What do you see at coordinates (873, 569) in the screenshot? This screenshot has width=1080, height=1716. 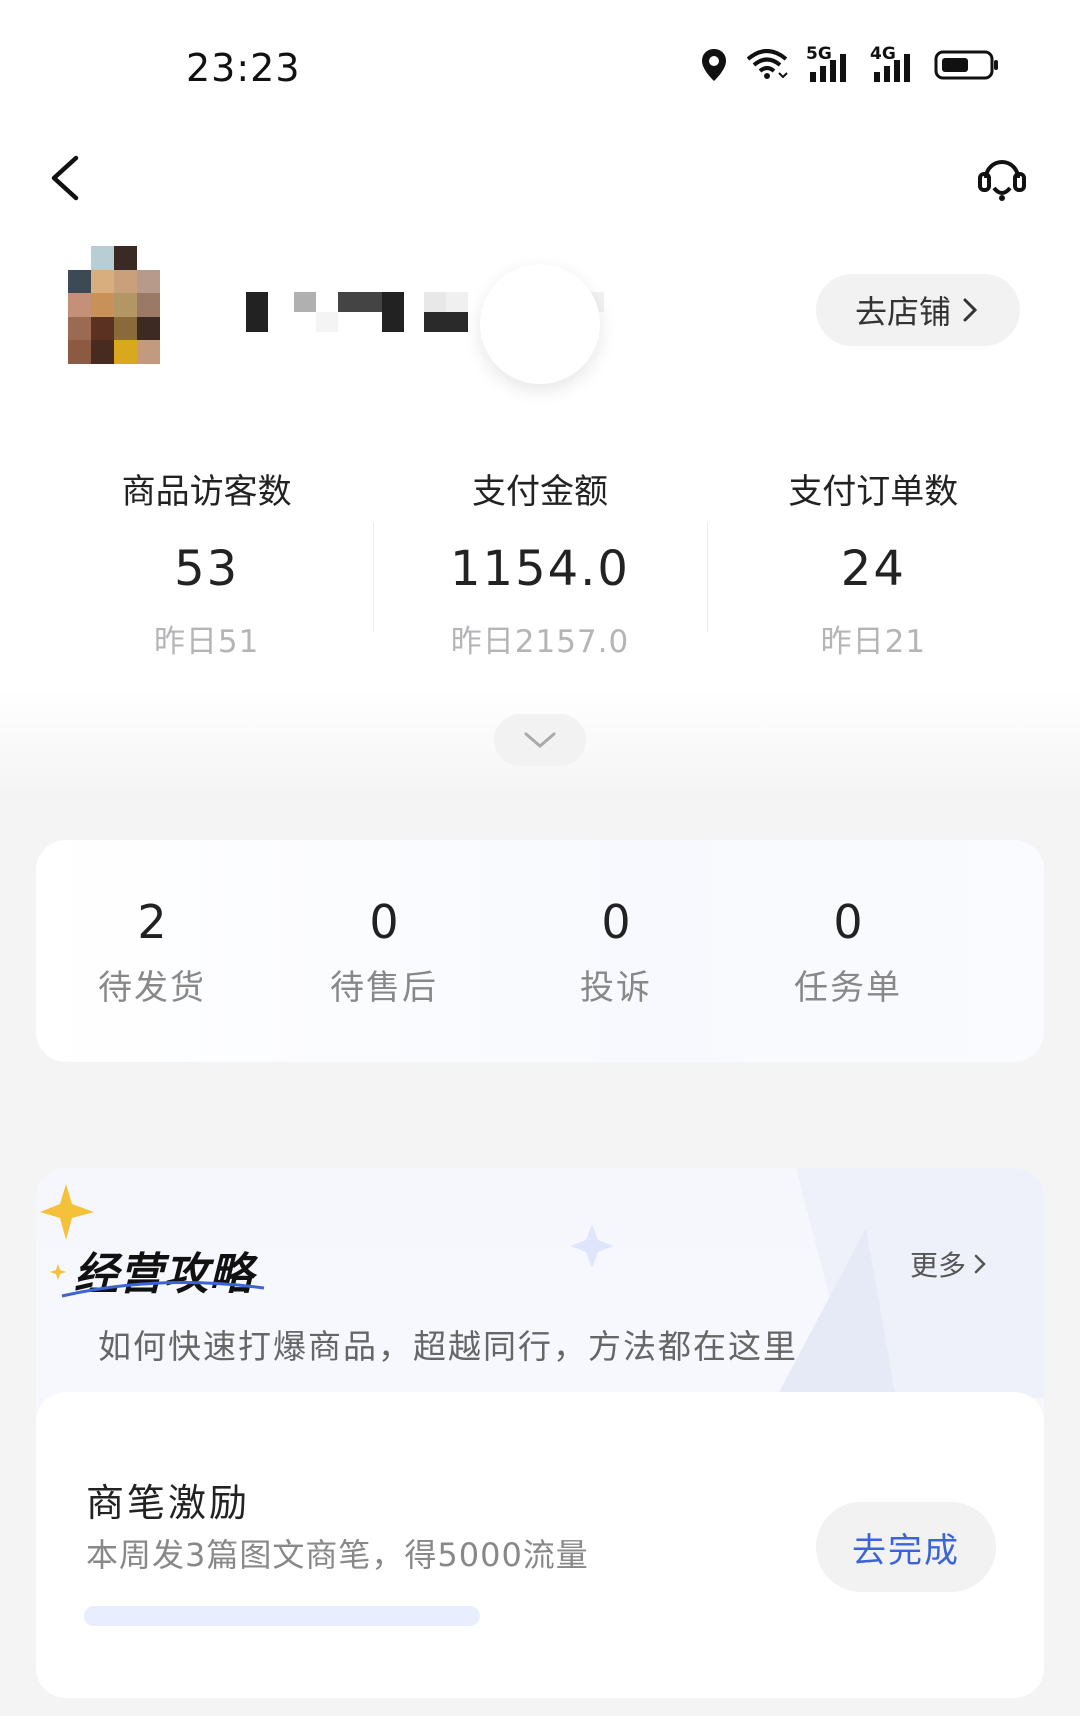 I see `metric-value: 24` at bounding box center [873, 569].